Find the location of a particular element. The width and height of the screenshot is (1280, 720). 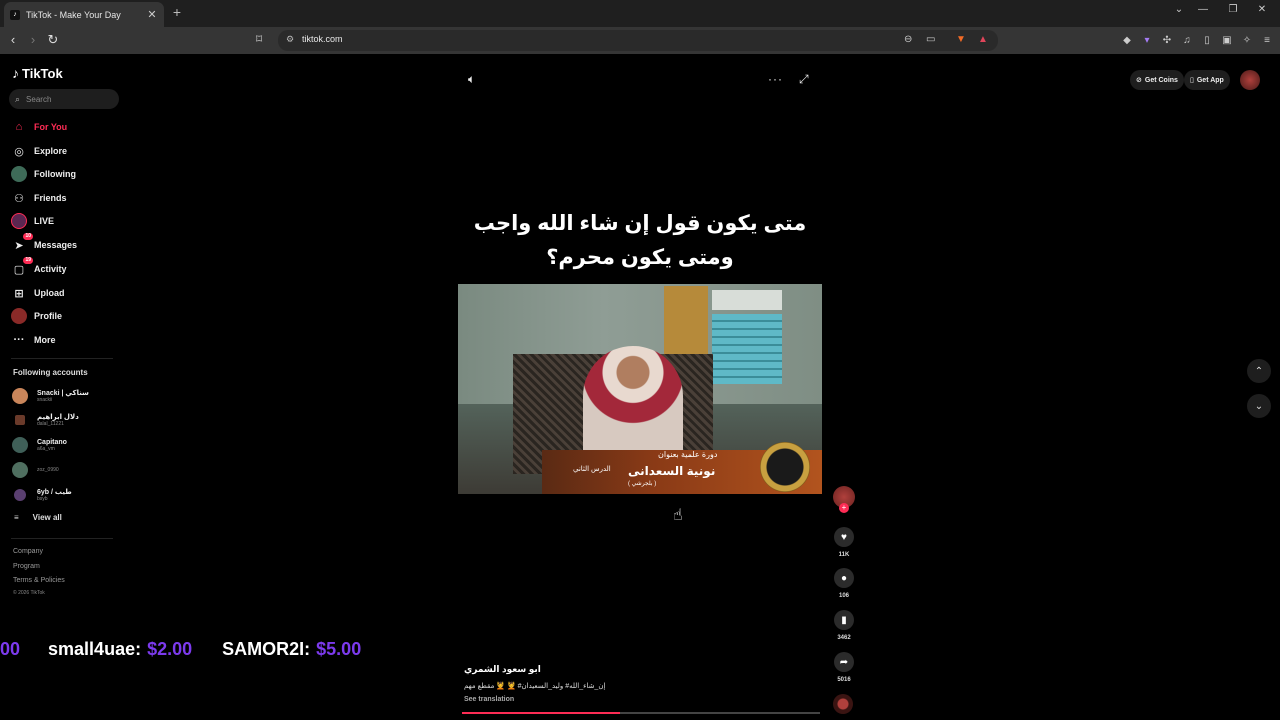

browser-tab-bar: ♪ TikTok - Make Your Day ✕ + ⌄ — ❐ ✕ is located at coordinates (640, 13).